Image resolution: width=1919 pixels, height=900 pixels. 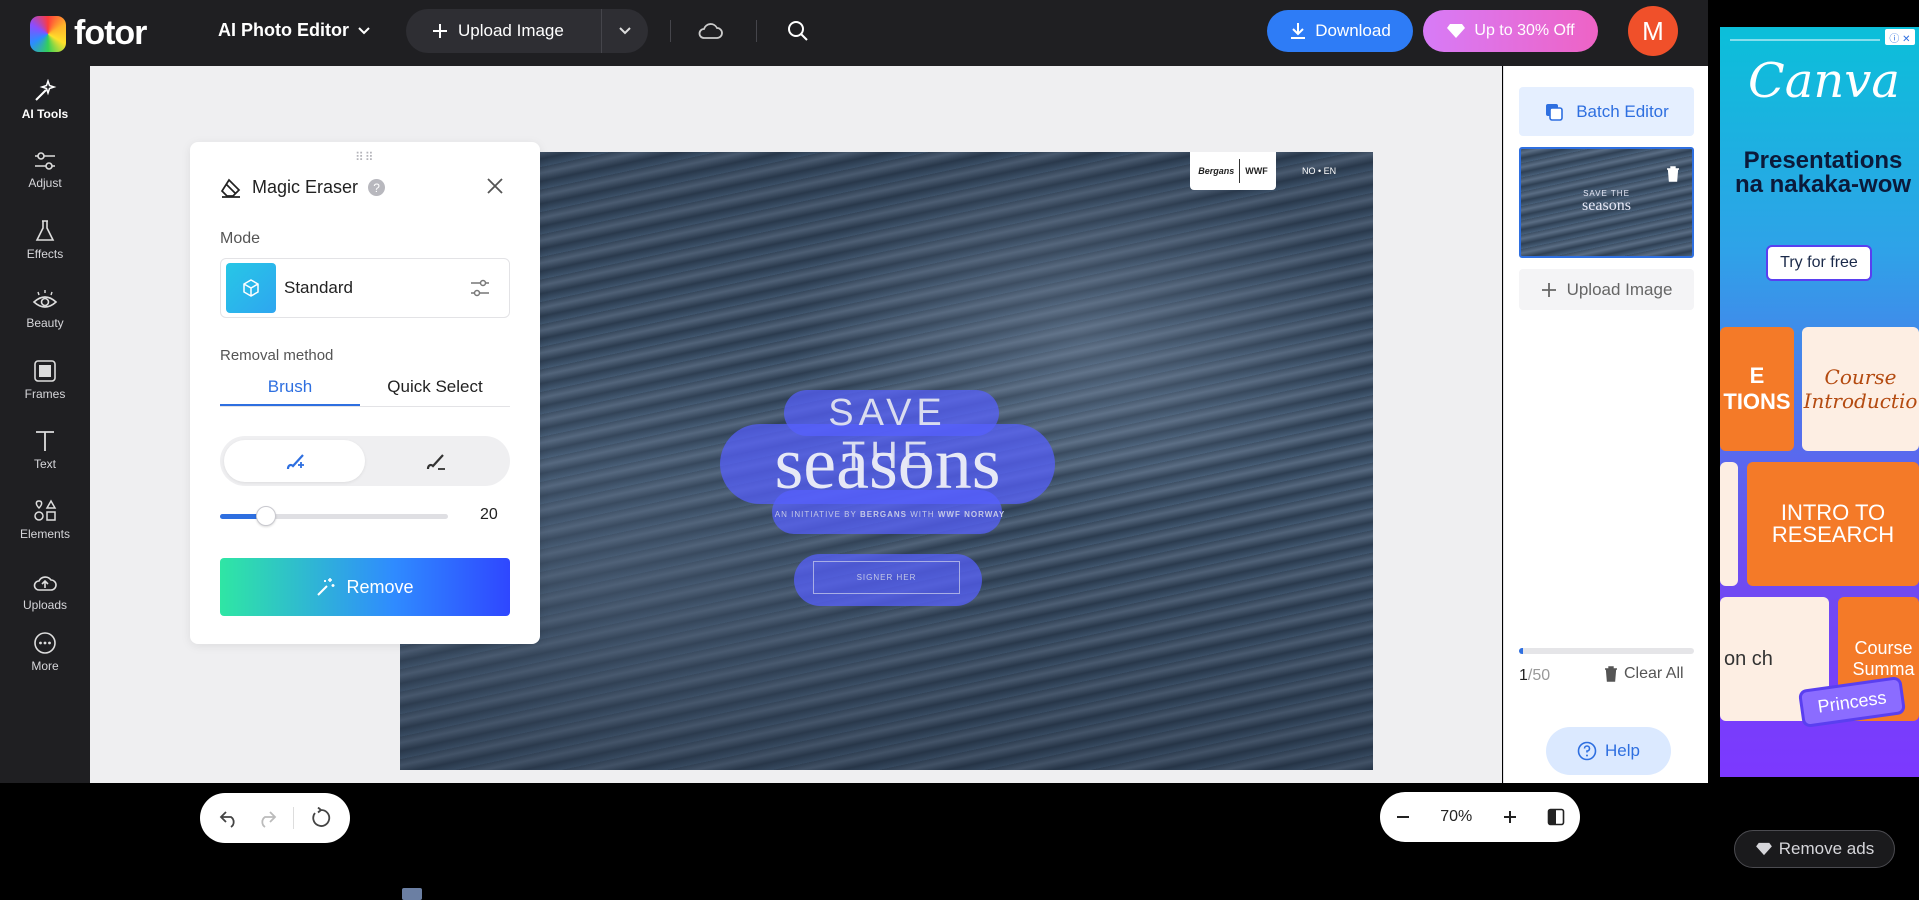 I want to click on nav-label: Uploads, so click(x=45, y=605).